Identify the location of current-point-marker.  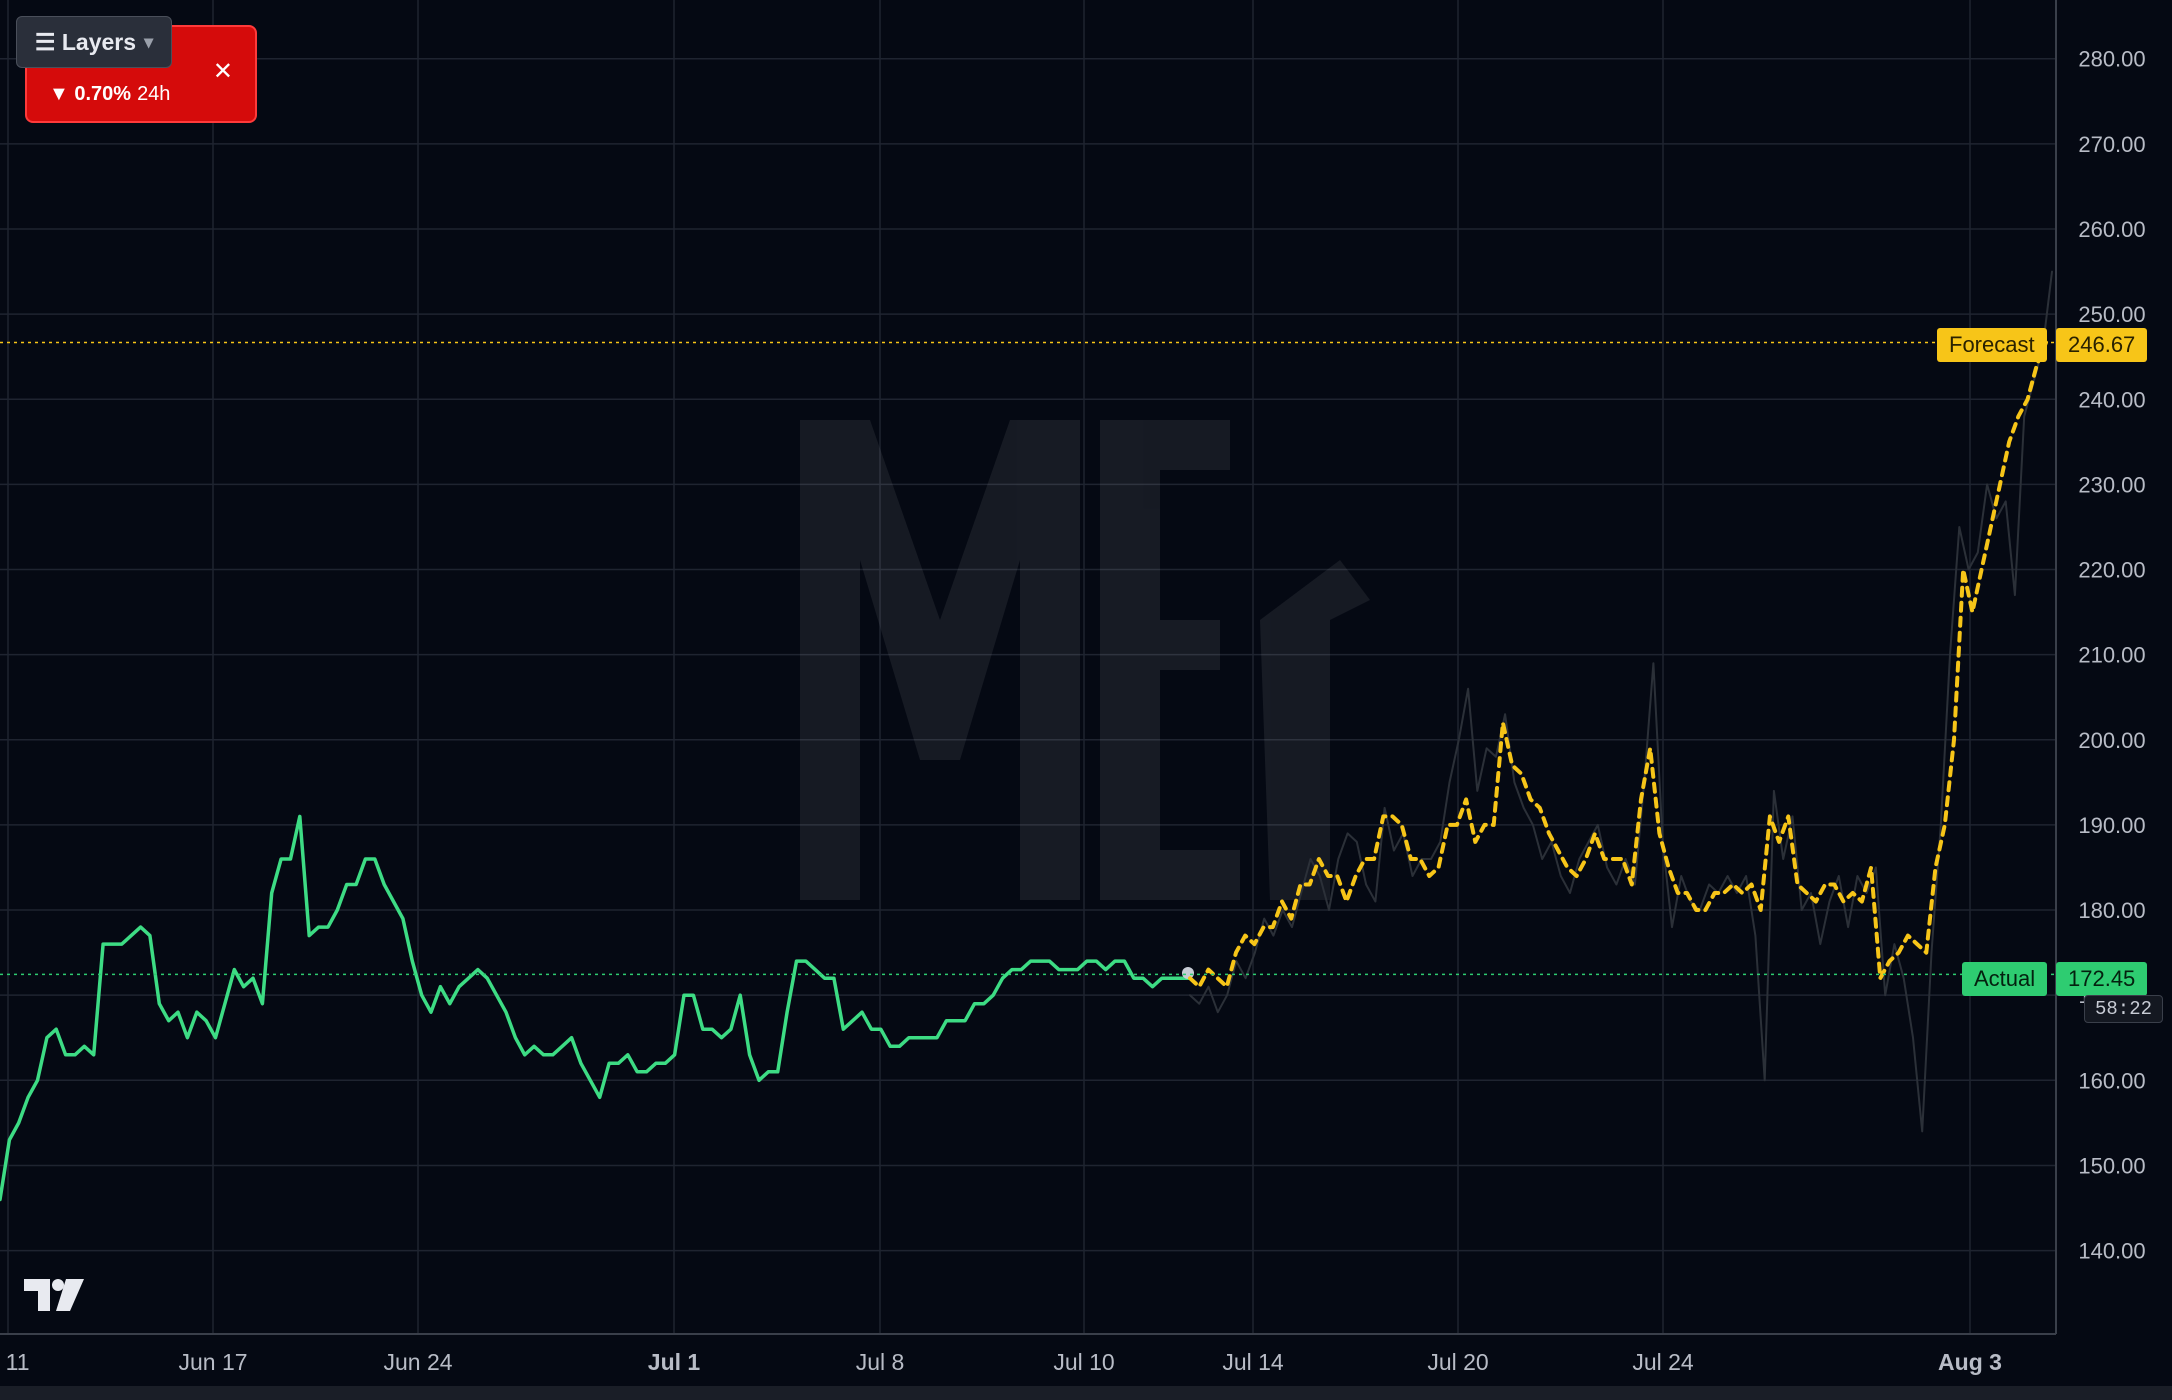
(1188, 973).